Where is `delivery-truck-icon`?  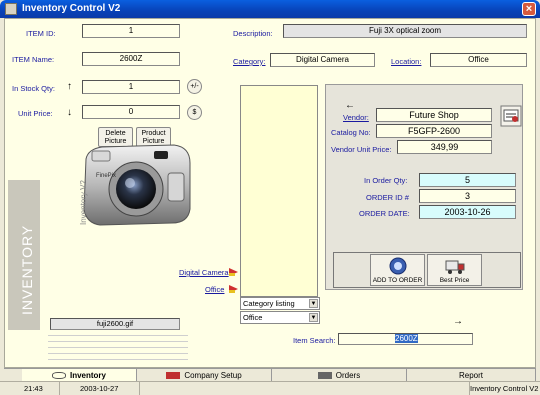
delivery-truck-icon is located at coordinates (455, 267).